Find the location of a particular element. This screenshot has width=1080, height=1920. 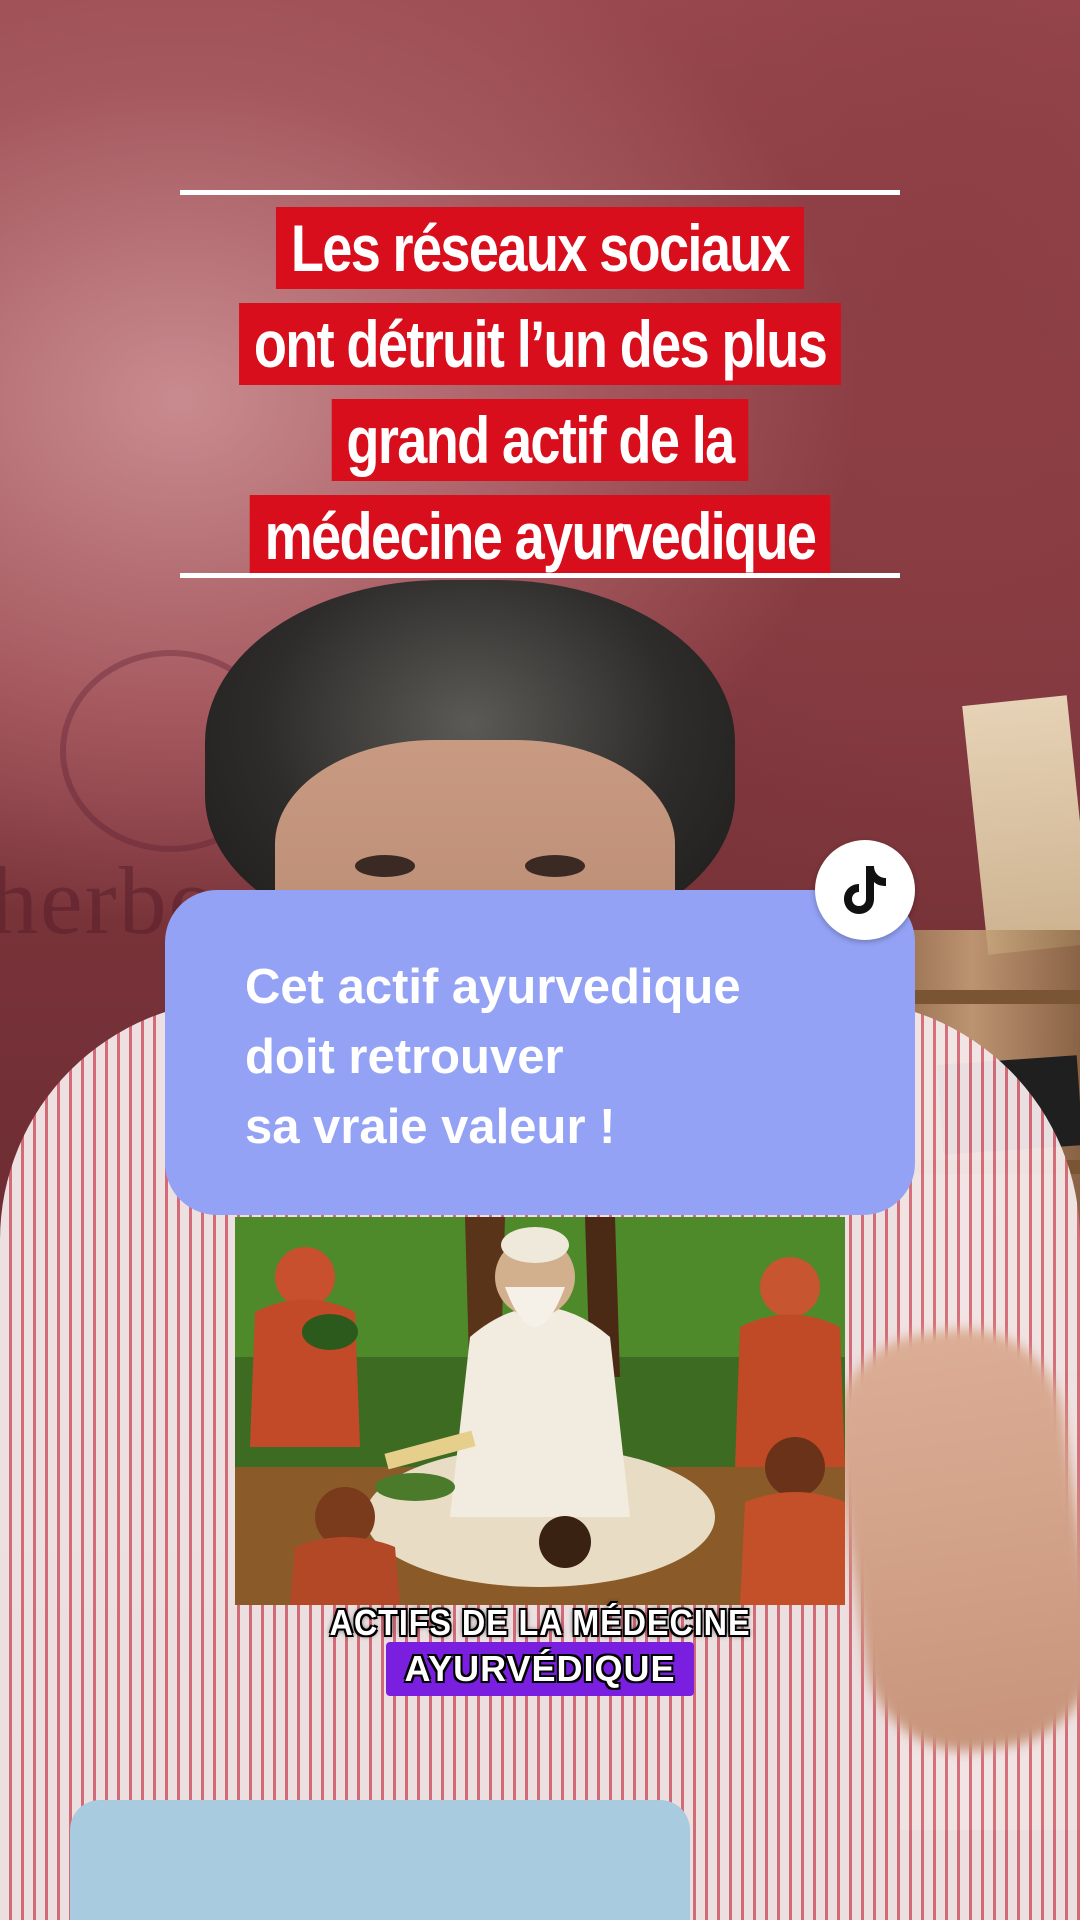

headline-line: médecine ayurvedique is located at coordinates (540, 536).